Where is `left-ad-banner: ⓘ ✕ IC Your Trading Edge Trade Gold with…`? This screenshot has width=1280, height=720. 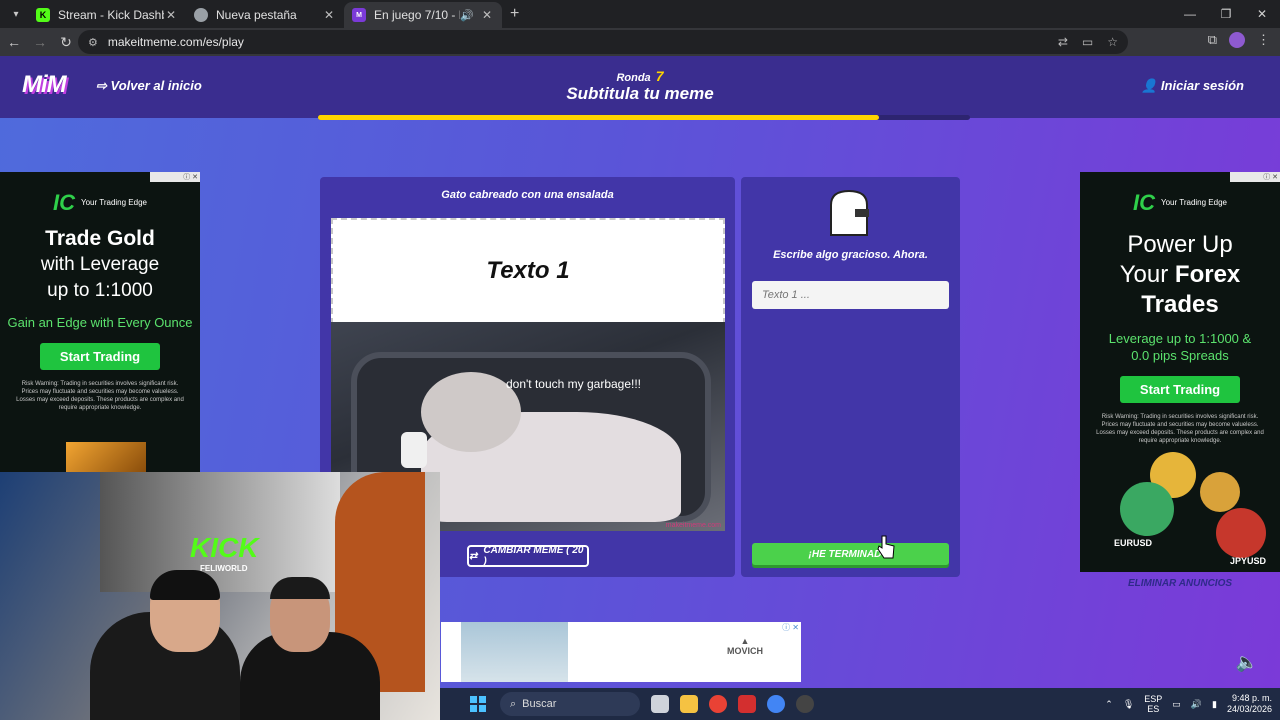
left-ad-banner: ⓘ ✕ IC Your Trading Edge Trade Gold with… is located at coordinates (100, 322).